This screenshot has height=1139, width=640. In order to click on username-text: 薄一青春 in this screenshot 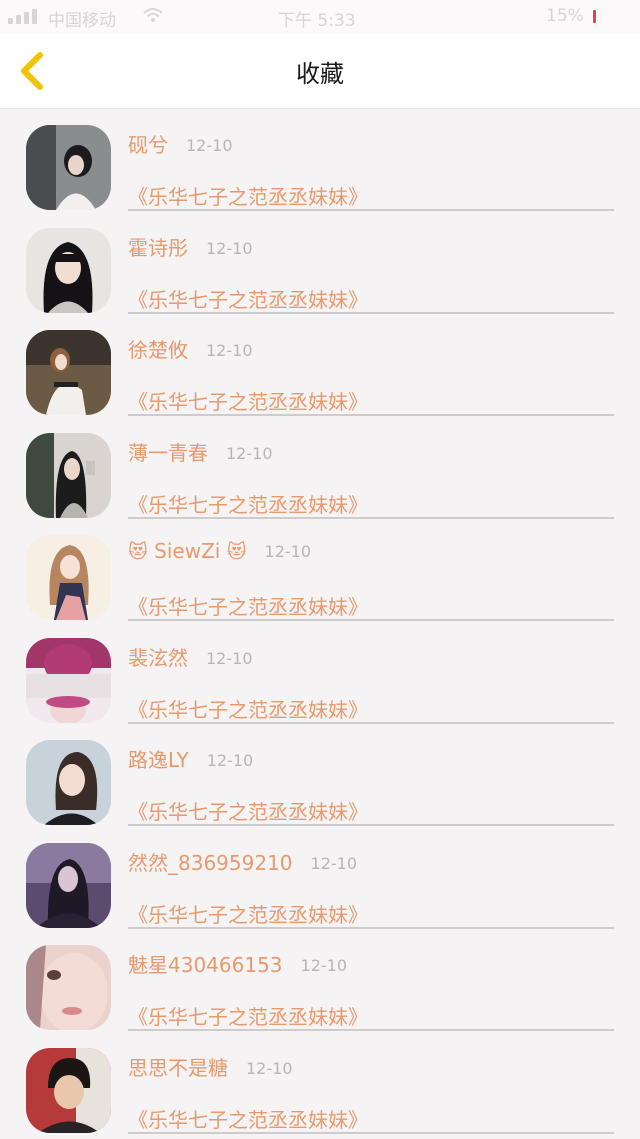, I will do `click(168, 452)`.